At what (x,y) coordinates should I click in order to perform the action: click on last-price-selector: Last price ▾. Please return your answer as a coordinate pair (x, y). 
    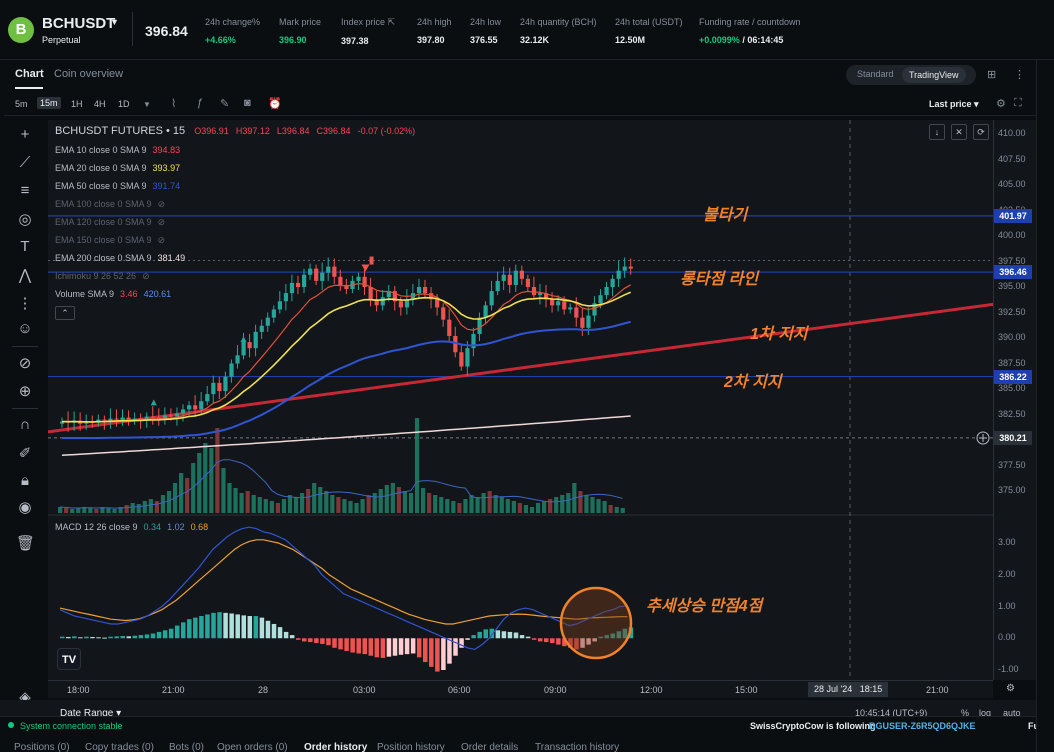
    Looking at the image, I should click on (954, 104).